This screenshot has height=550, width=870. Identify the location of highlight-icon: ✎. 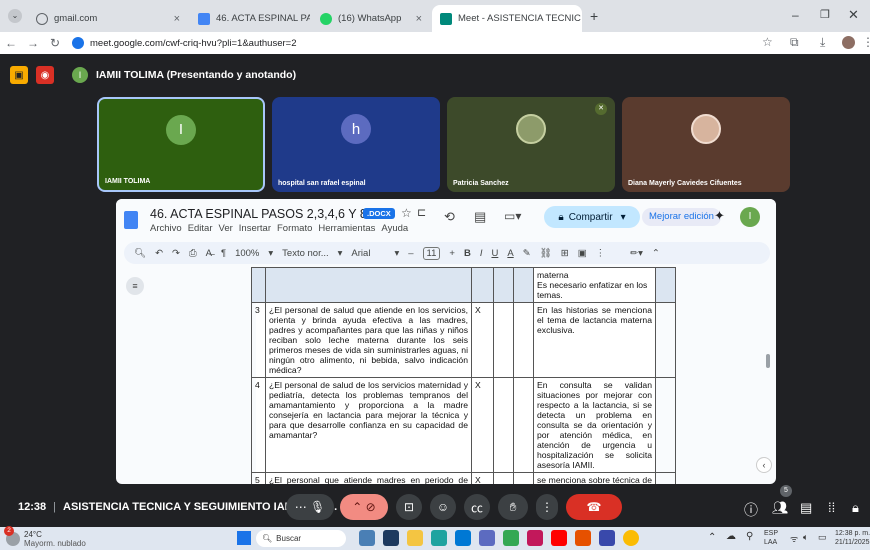
(527, 253).